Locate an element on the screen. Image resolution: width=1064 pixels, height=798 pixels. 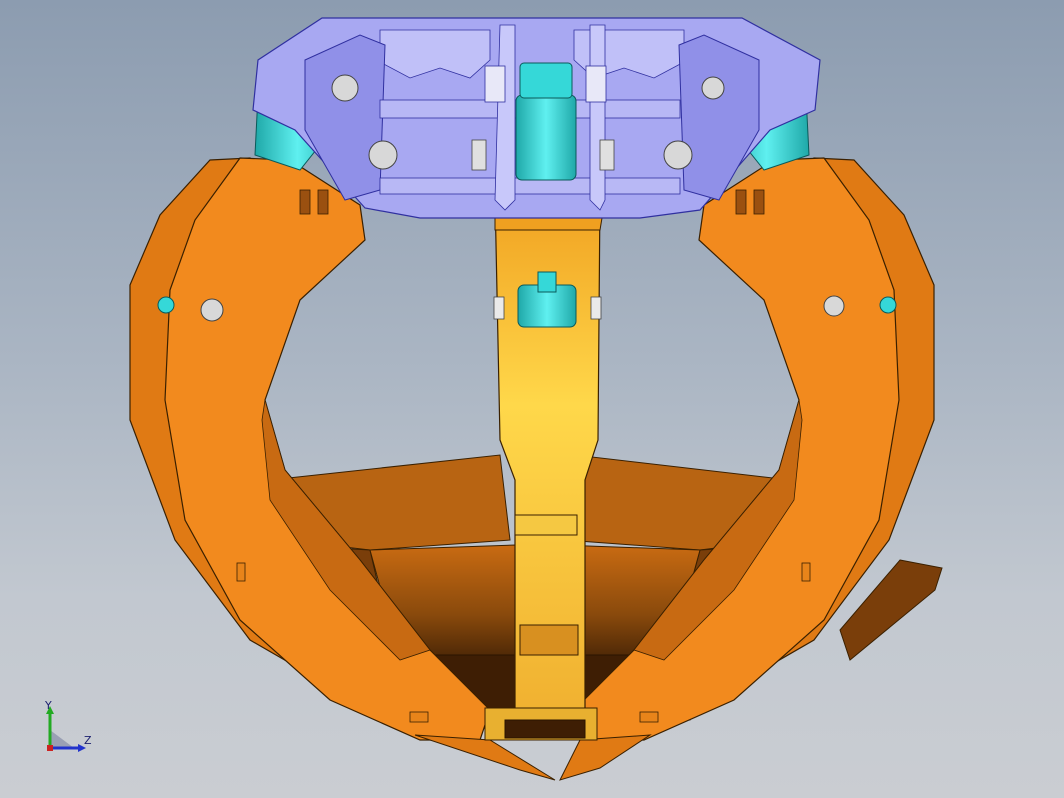
pin-mid-left is located at coordinates (383, 155).